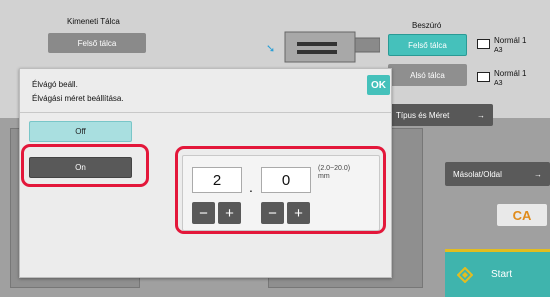 Image resolution: width=550 pixels, height=297 pixels. I want to click on start-diamond-icon, so click(465, 274).